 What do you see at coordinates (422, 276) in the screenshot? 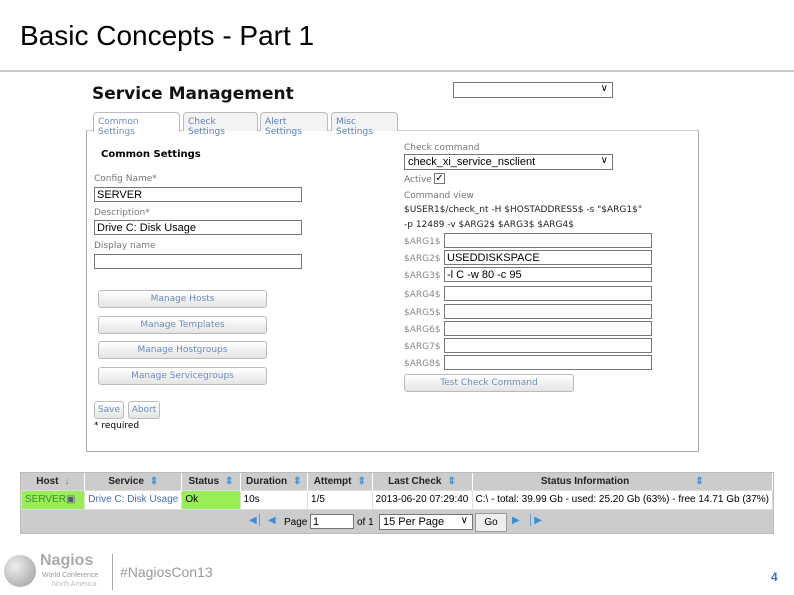
I see `arg3-label: $ARG3$` at bounding box center [422, 276].